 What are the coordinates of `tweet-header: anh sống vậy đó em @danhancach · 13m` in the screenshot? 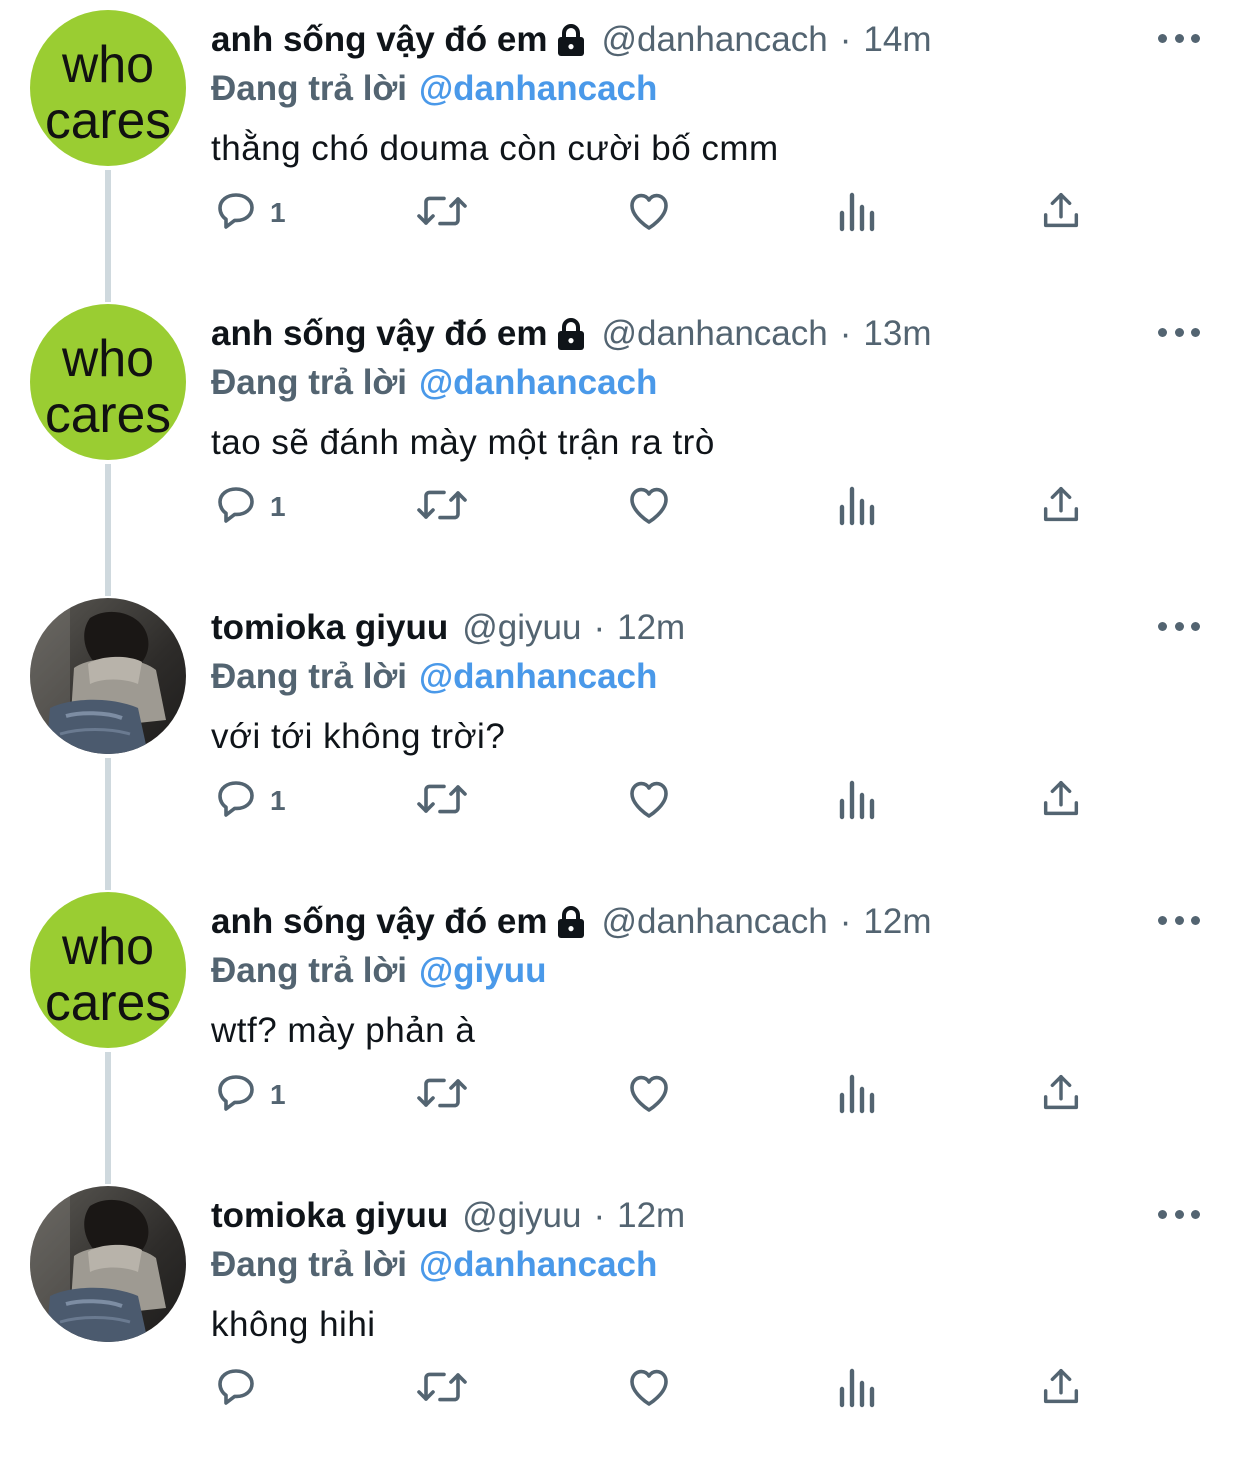 It's located at (571, 334).